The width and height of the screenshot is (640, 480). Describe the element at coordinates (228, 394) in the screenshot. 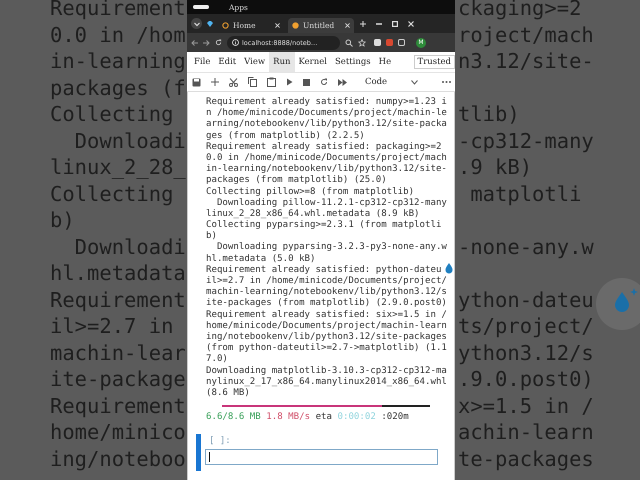

I see `output-line: (8.6 MB)` at that location.